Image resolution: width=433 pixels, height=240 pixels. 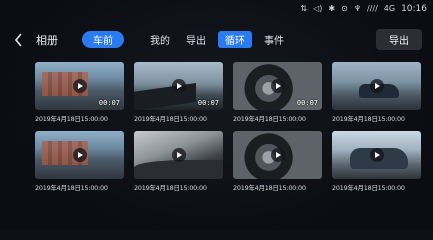 What do you see at coordinates (363, 9) in the screenshot?
I see `status-bar: ⇅ ◁) ✱ ⊙ ♆ //// 4G 10:16` at bounding box center [363, 9].